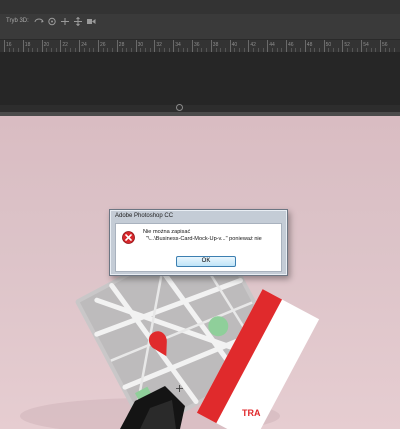 This screenshot has height=429, width=400. I want to click on card-text-large: TRA, so click(251, 413).